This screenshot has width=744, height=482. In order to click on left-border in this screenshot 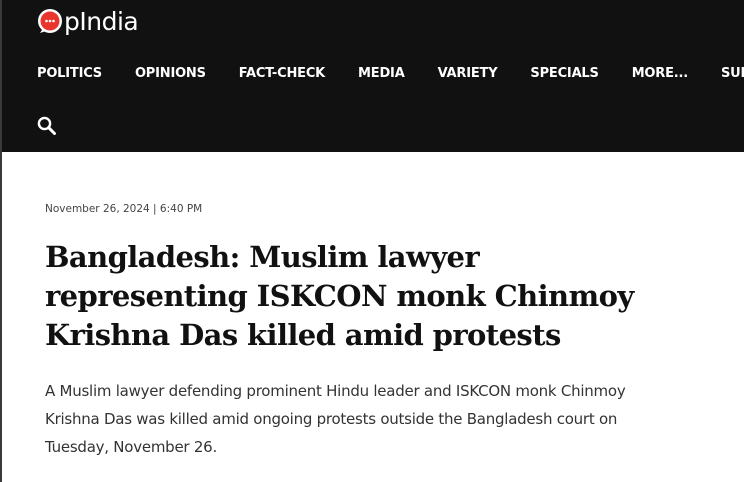, I will do `click(1, 241)`.